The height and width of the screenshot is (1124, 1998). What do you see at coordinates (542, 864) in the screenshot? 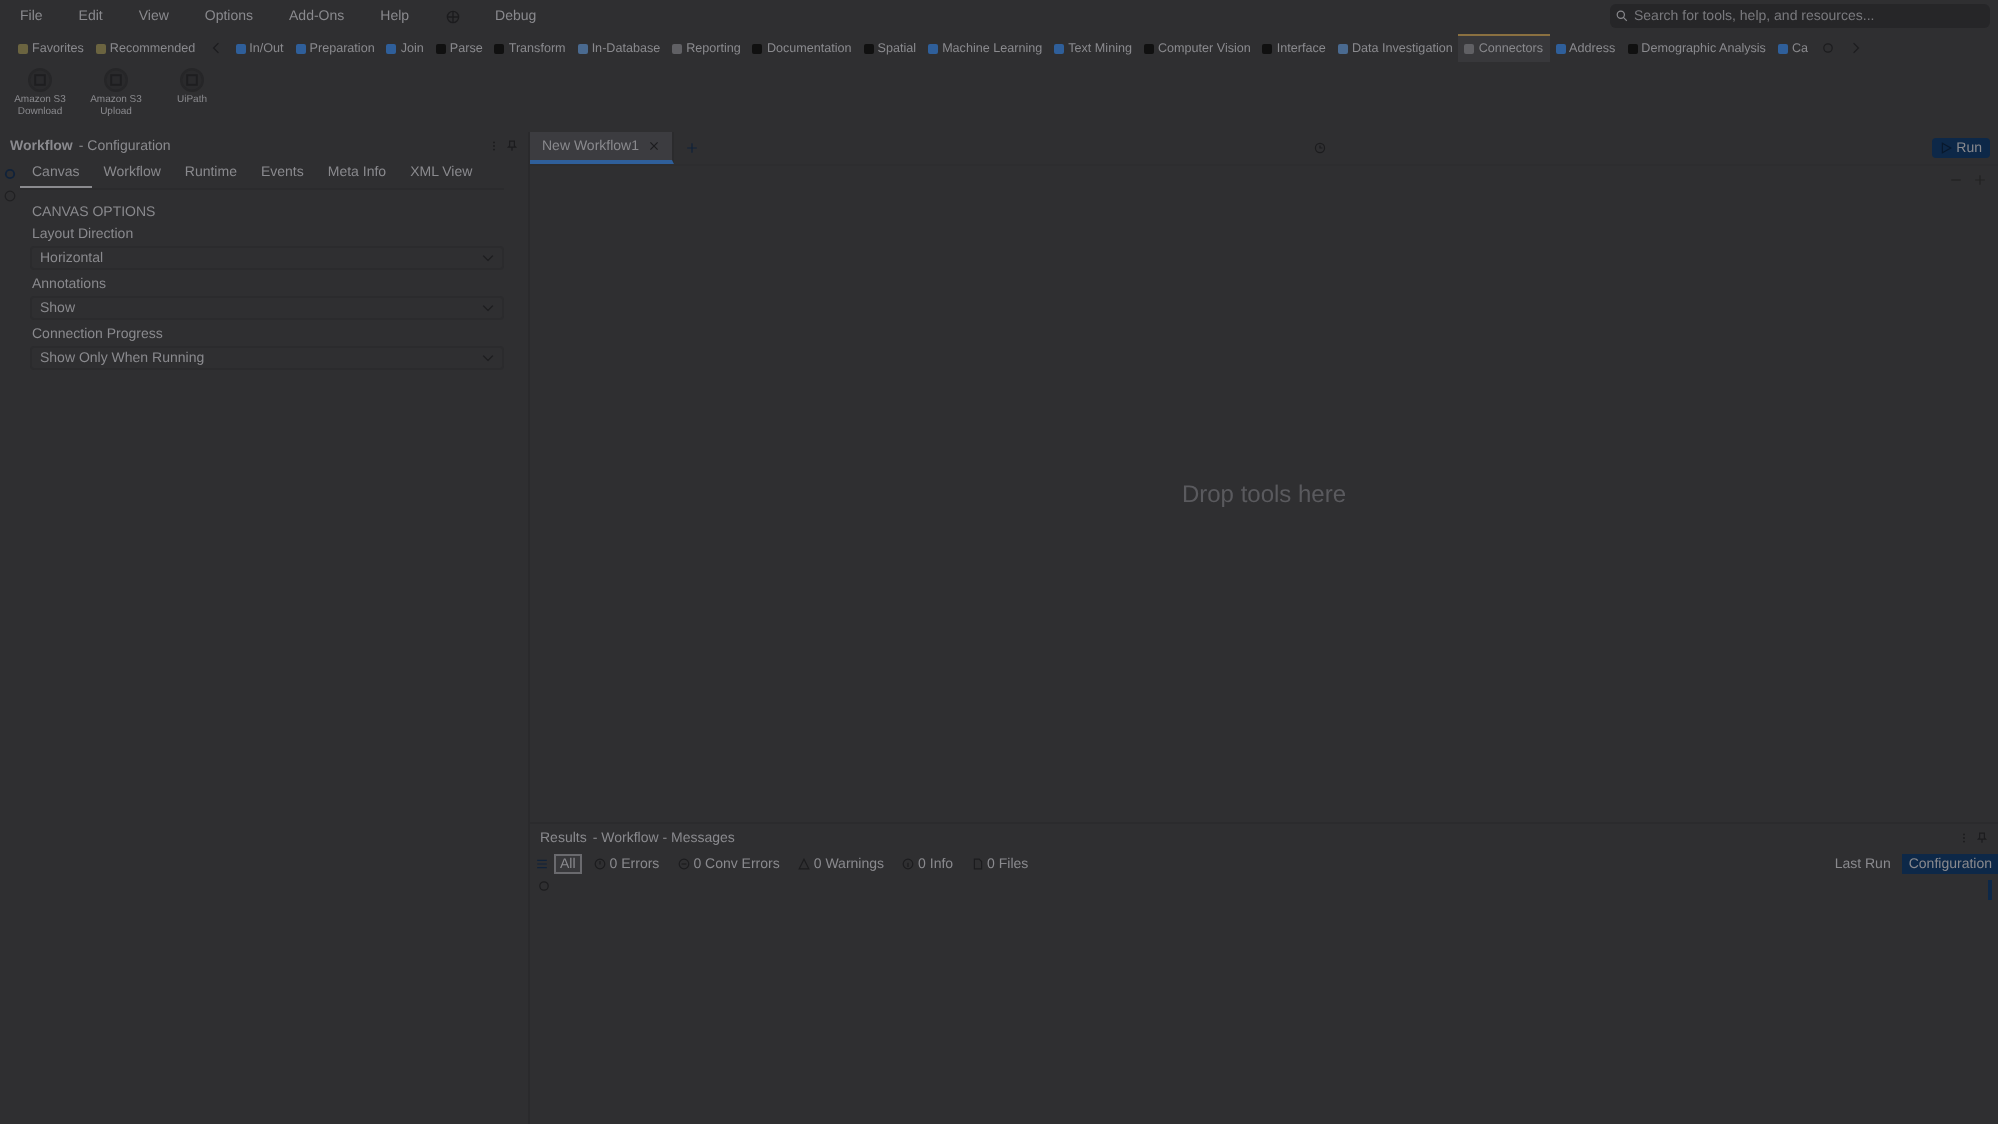
I see `list-icon` at bounding box center [542, 864].